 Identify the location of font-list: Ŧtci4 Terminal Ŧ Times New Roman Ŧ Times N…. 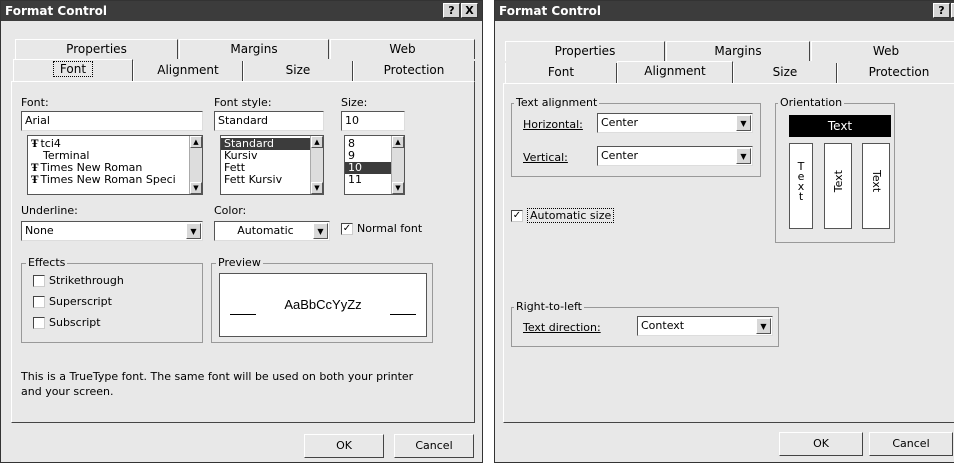
(115, 165).